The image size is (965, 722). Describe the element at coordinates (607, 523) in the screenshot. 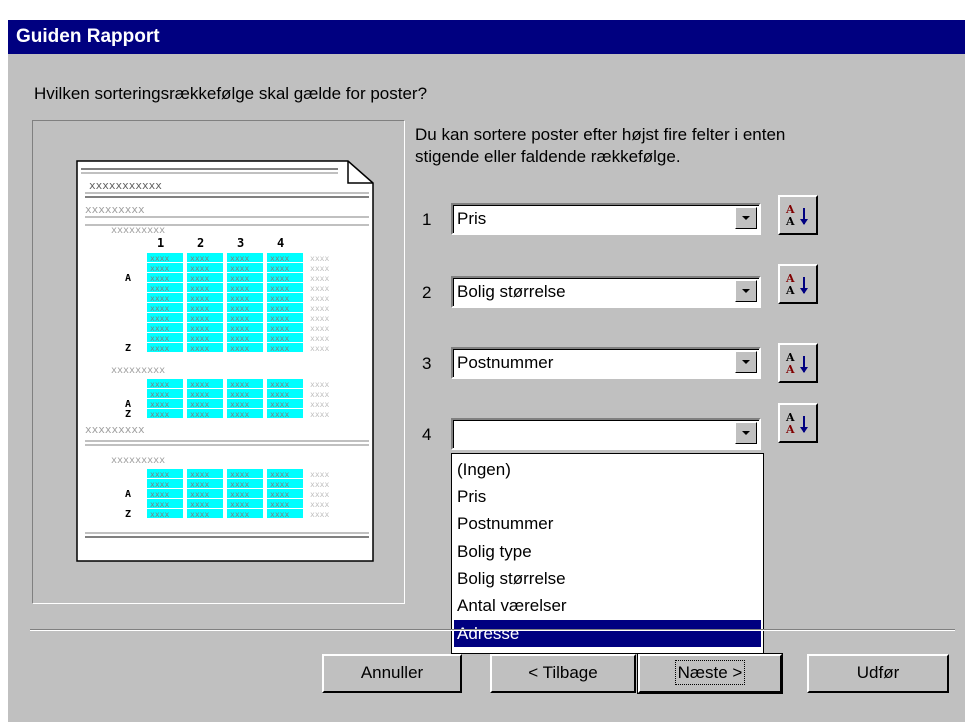

I see `dropdown-option-postnummer: Postnummer` at that location.